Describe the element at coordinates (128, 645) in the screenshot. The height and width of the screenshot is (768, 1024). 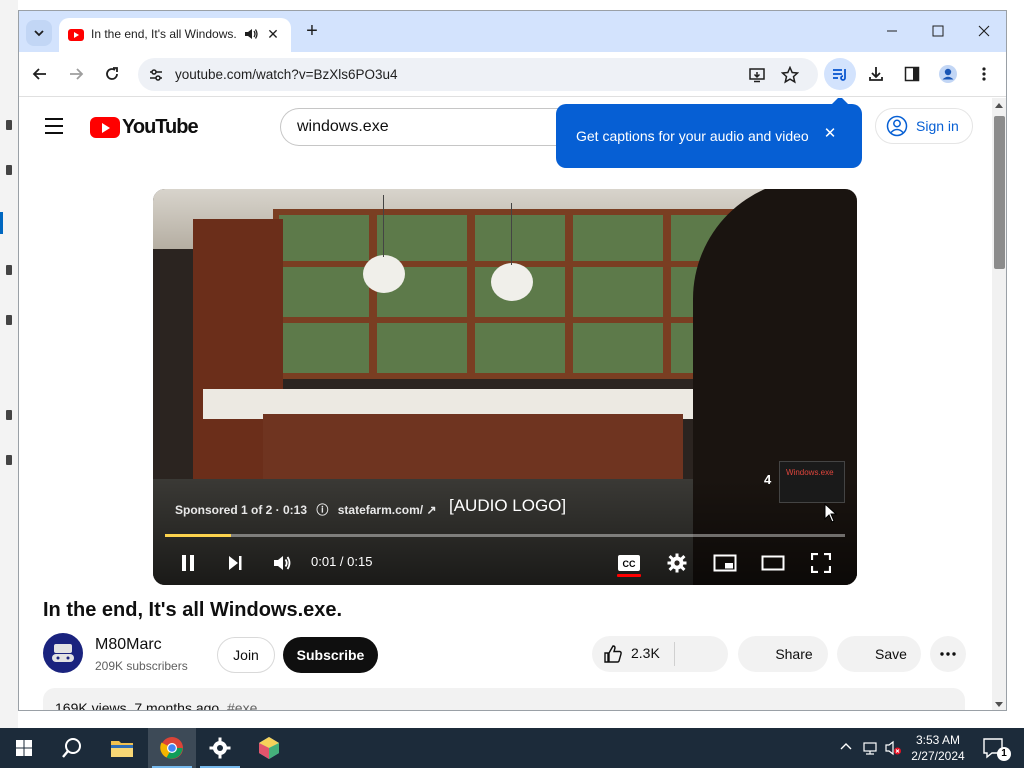
I see `channel-name: M80Marc` at that location.